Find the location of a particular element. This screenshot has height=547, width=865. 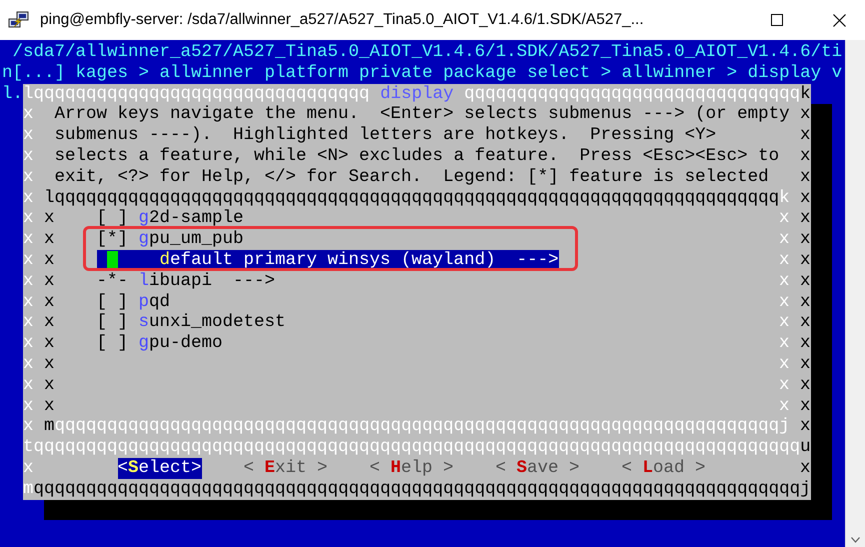

close-icon is located at coordinates (839, 20).